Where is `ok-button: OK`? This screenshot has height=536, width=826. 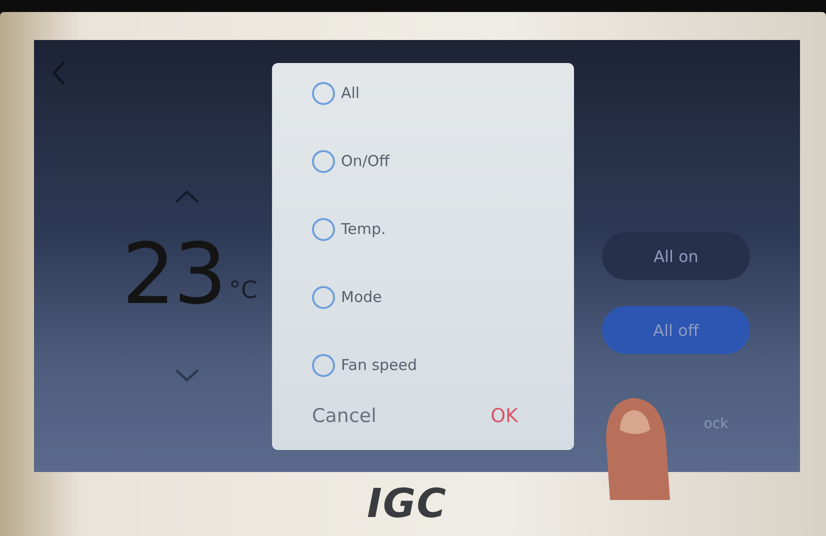
ok-button: OK is located at coordinates (504, 416).